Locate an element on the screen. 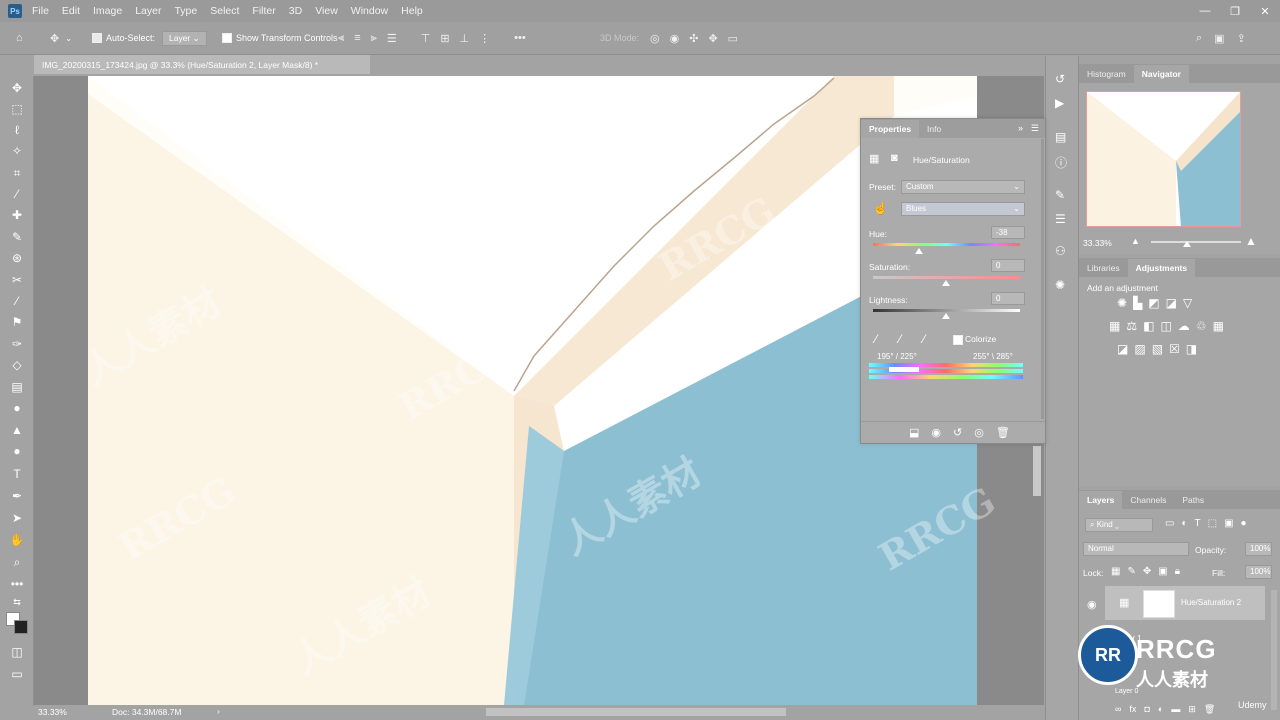 The height and width of the screenshot is (720, 1280). zoom-out-icon: ▲ is located at coordinates (1135, 241).